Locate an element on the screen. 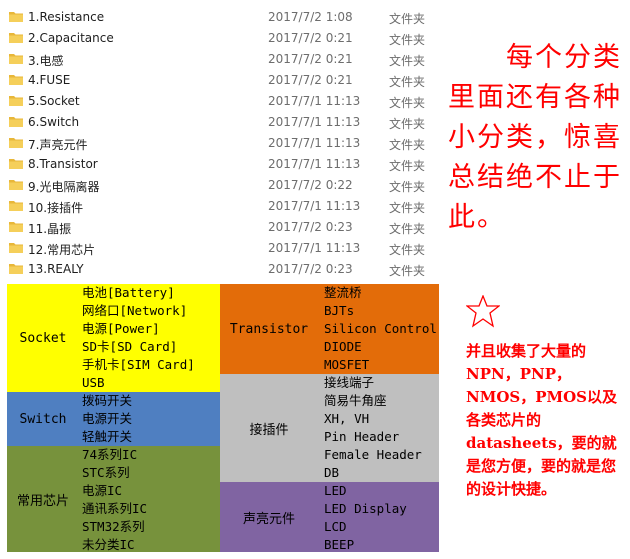 This screenshot has height=559, width=630. file-name: 12.常用芯片 is located at coordinates (62, 250).